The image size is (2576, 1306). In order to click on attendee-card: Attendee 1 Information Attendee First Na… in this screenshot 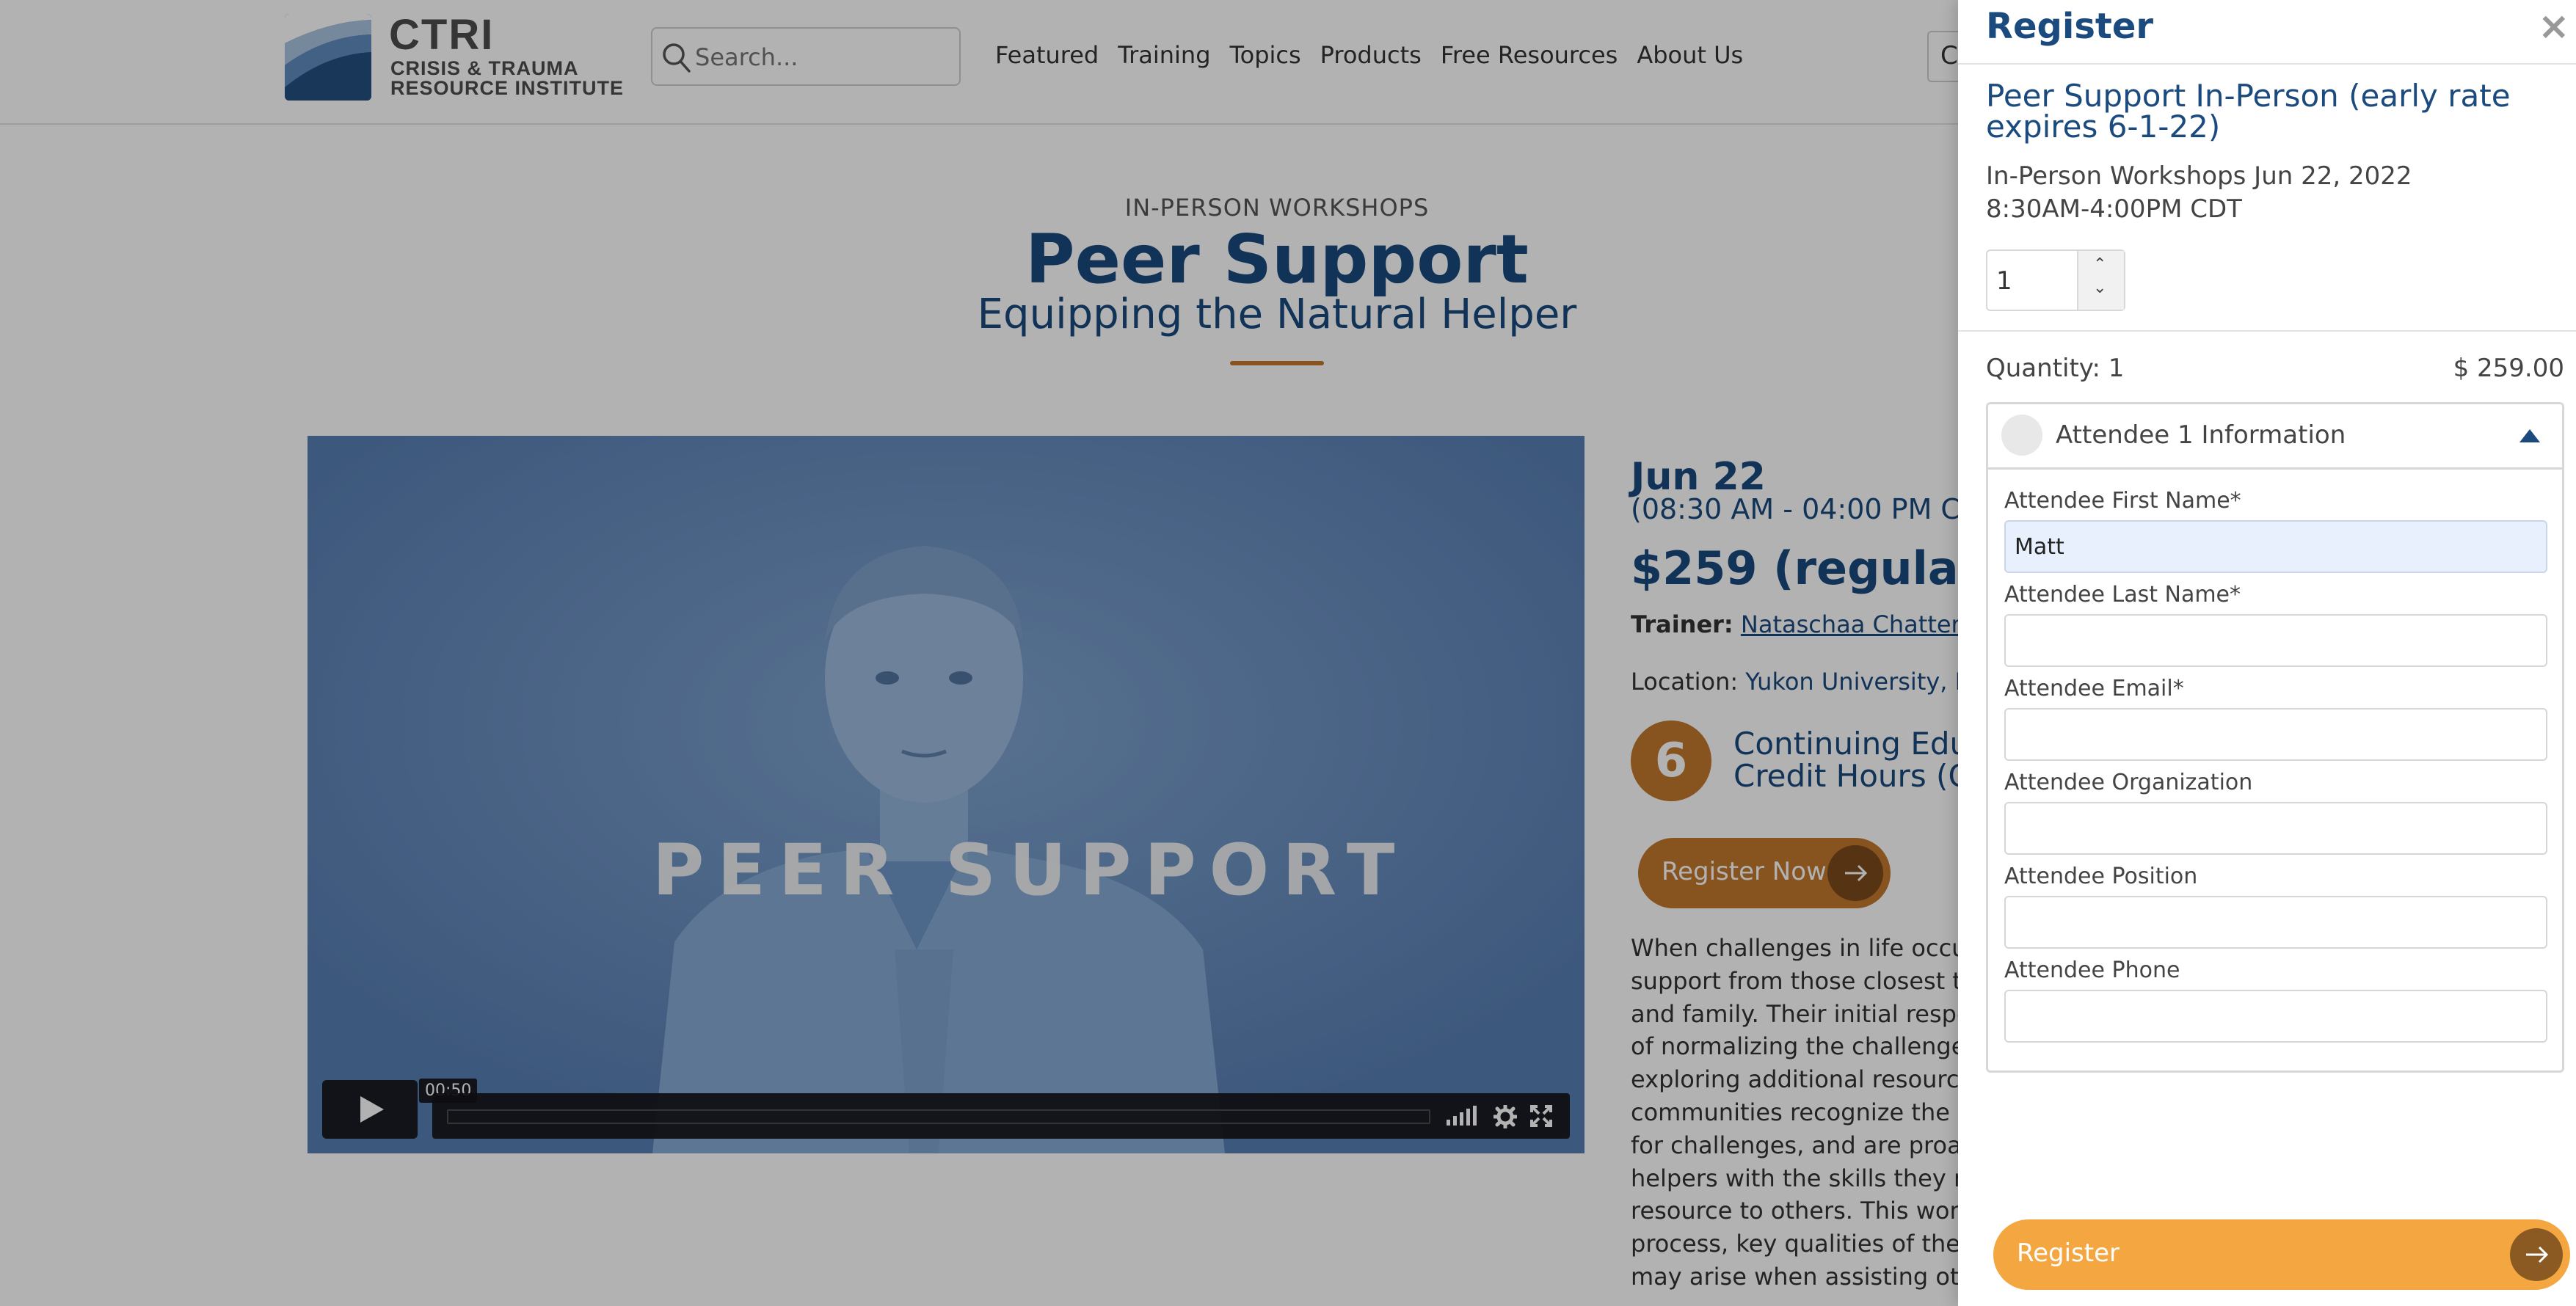, I will do `click(2275, 737)`.